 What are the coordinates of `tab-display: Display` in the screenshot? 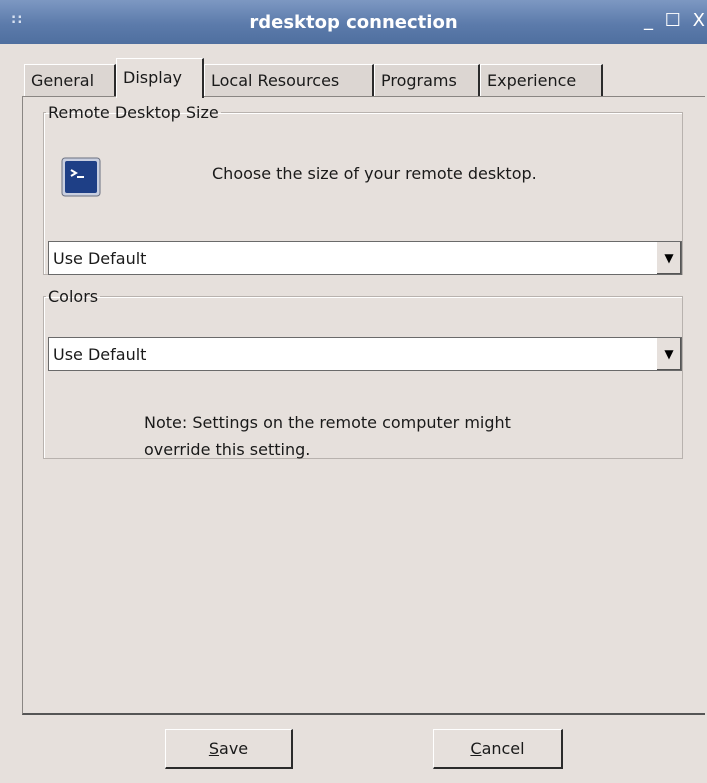 It's located at (160, 78).